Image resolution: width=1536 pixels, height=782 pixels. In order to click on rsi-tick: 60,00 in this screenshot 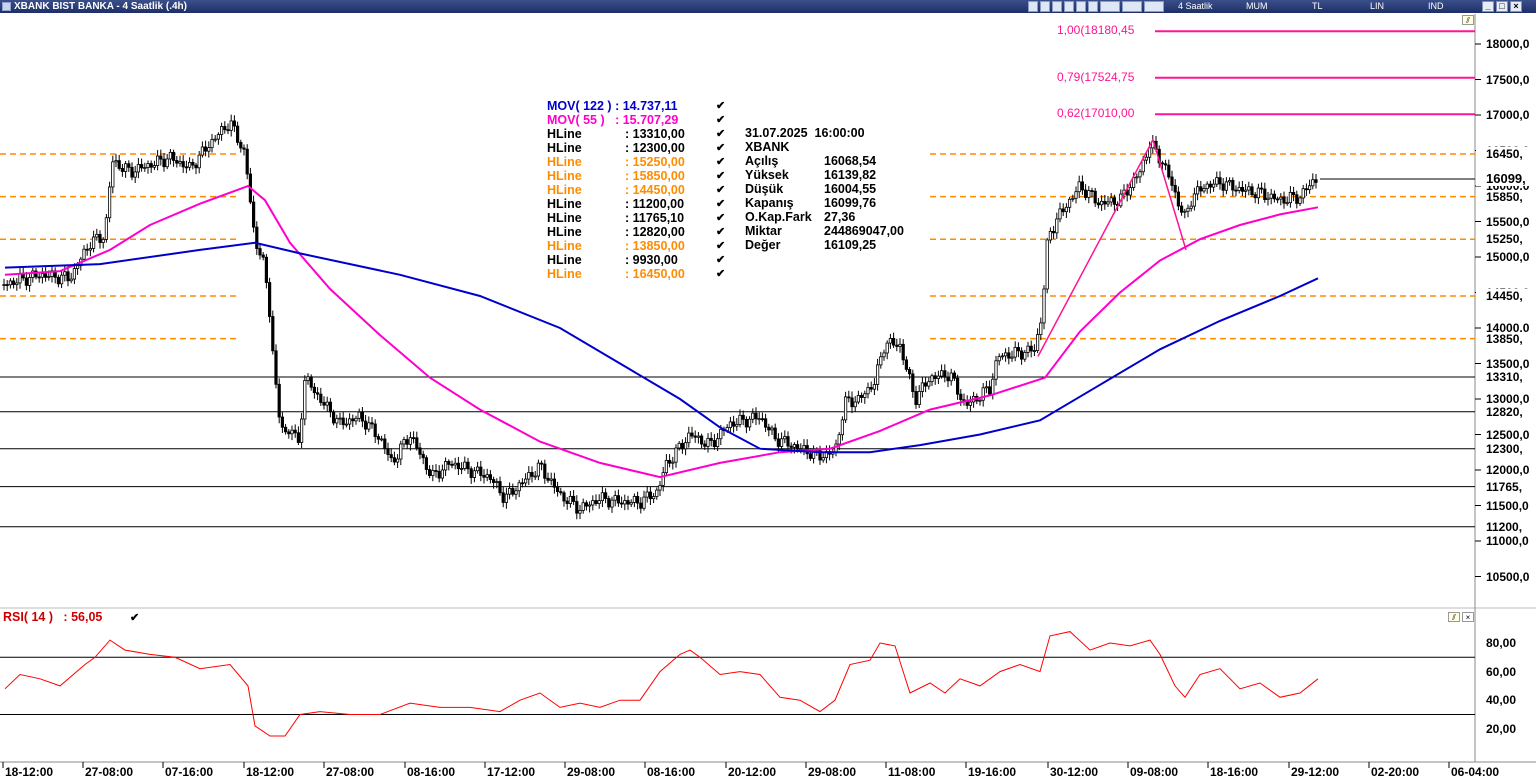, I will do `click(1501, 671)`.